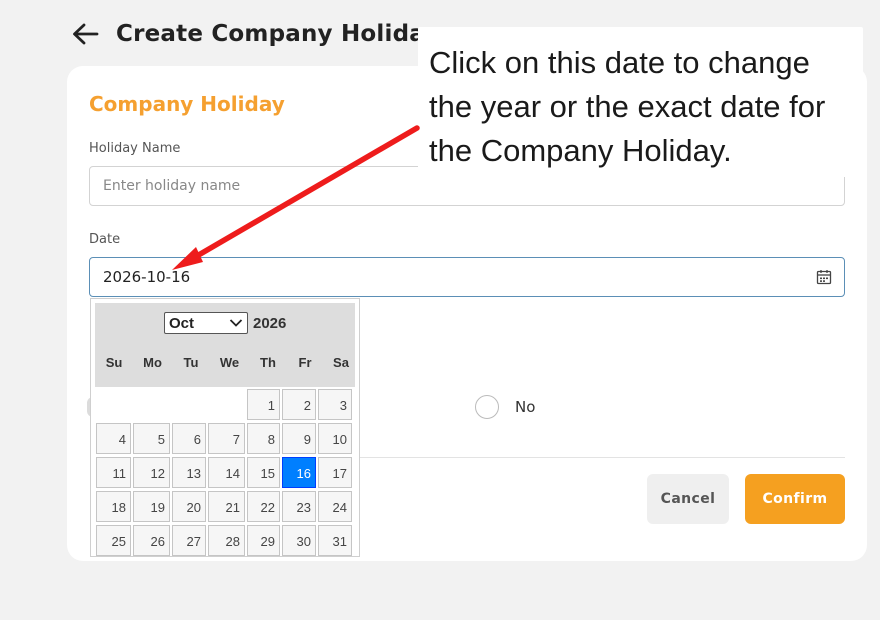 This screenshot has height=620, width=880. I want to click on chevron-down-icon, so click(236, 323).